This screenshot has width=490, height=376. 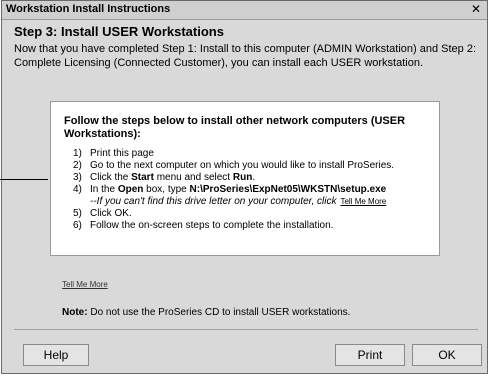 What do you see at coordinates (77, 225) in the screenshot?
I see `step-number: 6)` at bounding box center [77, 225].